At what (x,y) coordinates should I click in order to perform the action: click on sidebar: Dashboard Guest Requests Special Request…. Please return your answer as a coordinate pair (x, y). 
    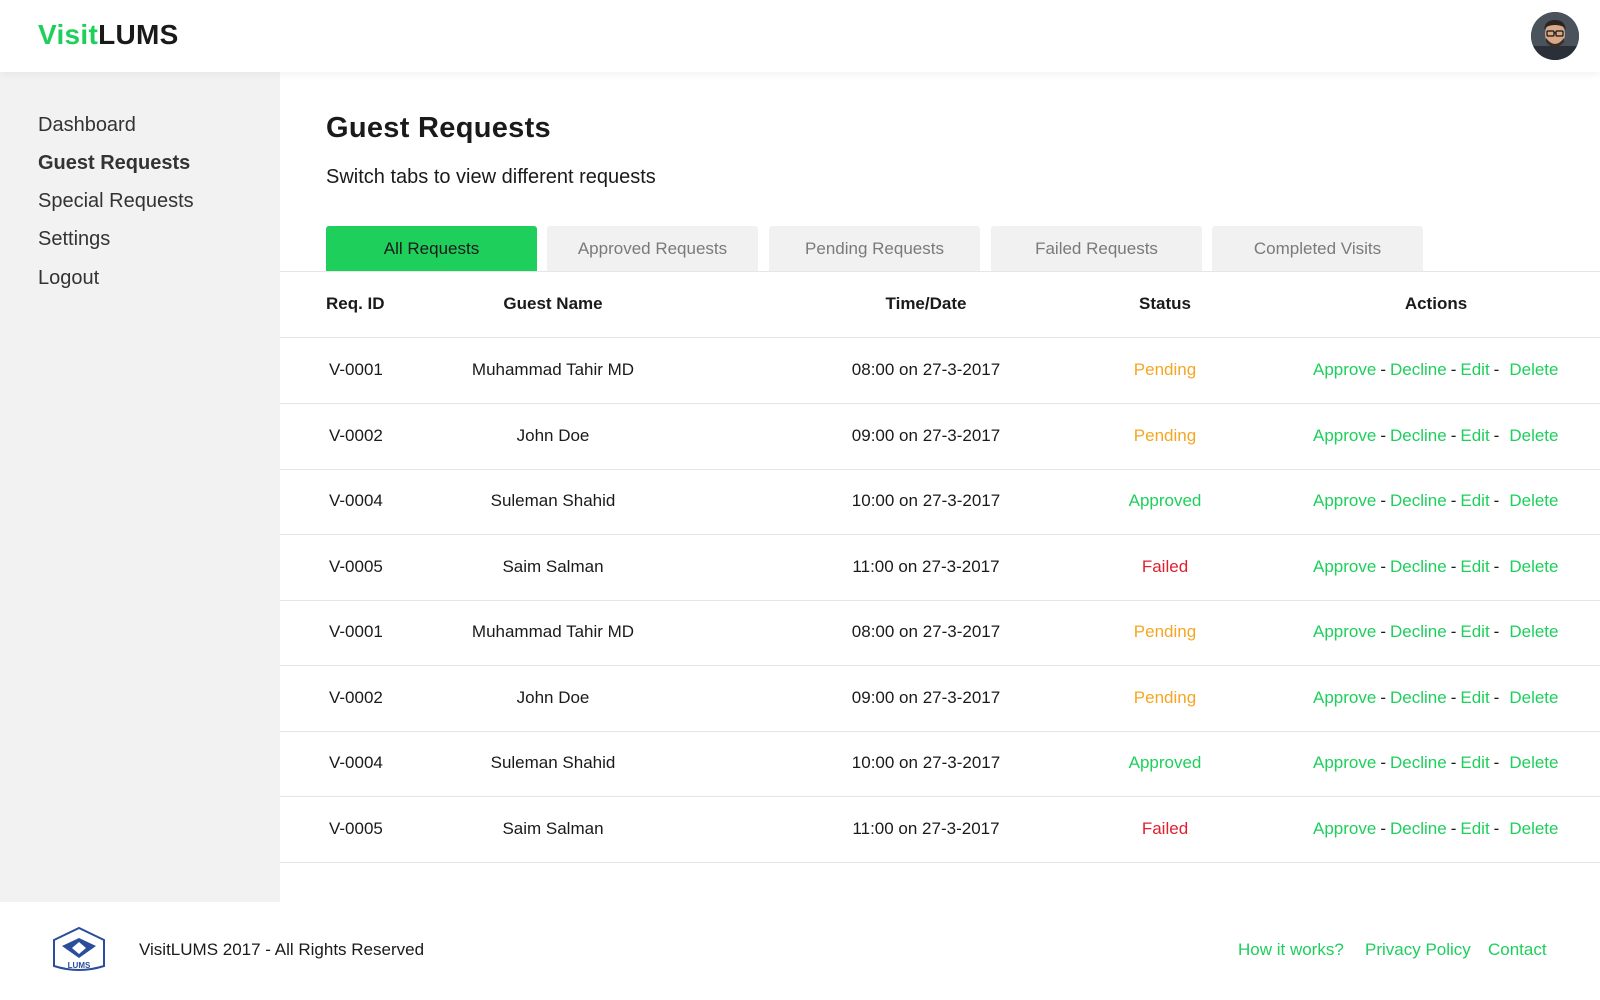
    Looking at the image, I should click on (140, 487).